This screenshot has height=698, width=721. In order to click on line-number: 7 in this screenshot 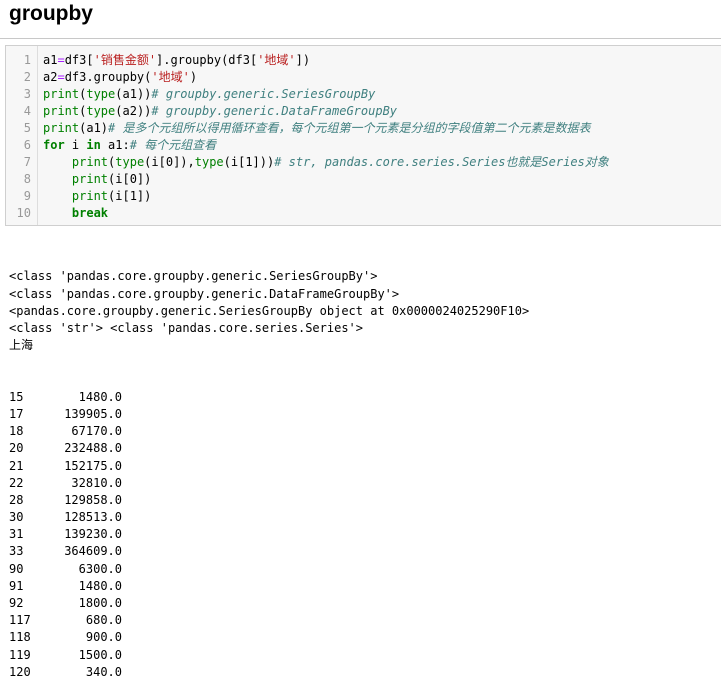, I will do `click(27, 162)`.